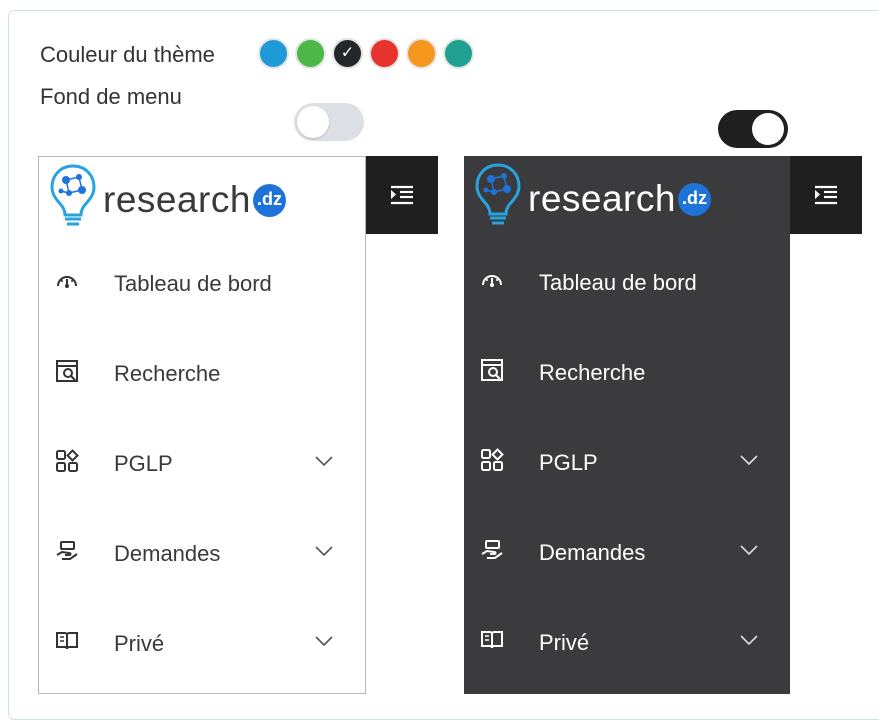  I want to click on theme-swatch-green, so click(310, 53).